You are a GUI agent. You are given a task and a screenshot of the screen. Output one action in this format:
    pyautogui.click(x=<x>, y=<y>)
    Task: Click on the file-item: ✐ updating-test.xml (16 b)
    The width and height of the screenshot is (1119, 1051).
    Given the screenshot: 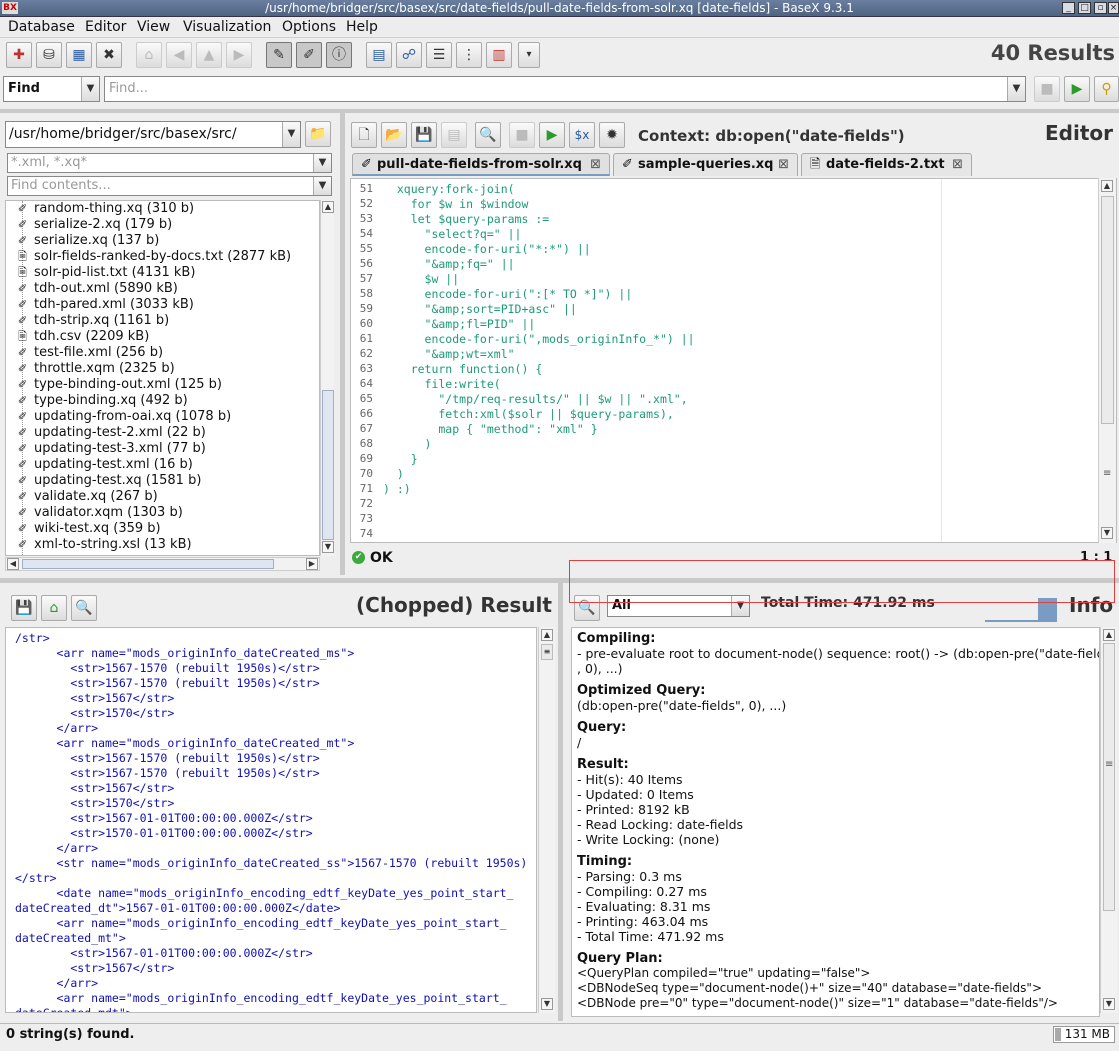 What is the action you would take?
    pyautogui.click(x=105, y=464)
    